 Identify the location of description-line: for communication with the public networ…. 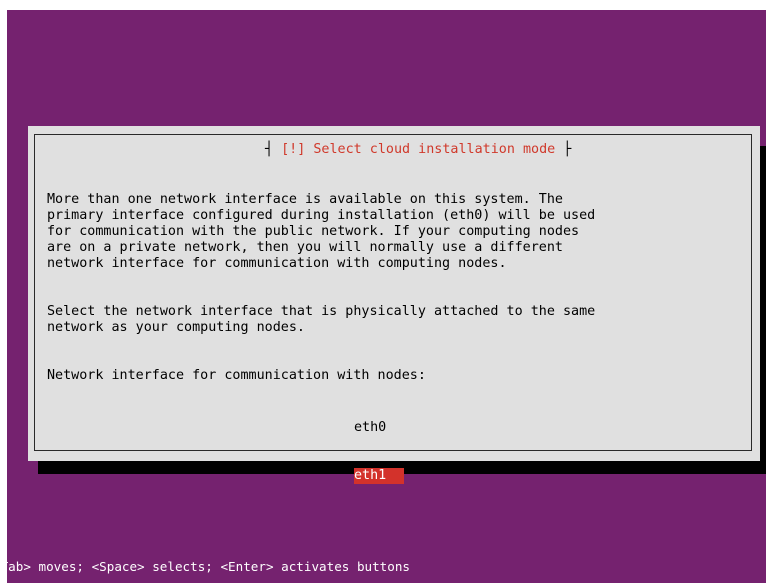
(313, 231).